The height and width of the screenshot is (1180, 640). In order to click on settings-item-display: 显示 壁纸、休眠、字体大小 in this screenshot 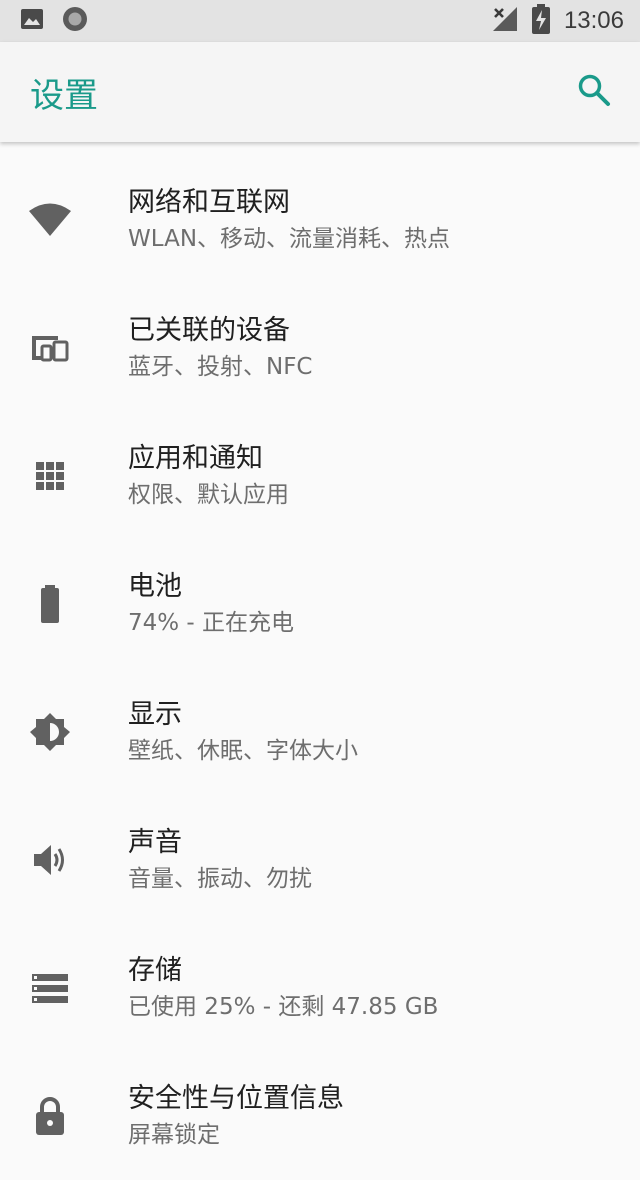, I will do `click(320, 732)`.